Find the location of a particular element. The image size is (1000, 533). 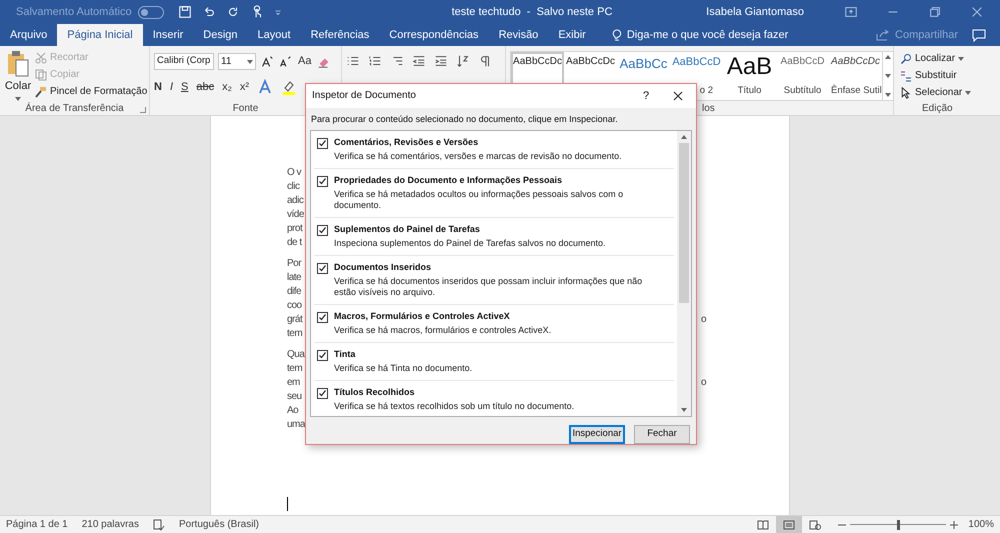

clipboard-action: Pincel de Formatação is located at coordinates (91, 91).